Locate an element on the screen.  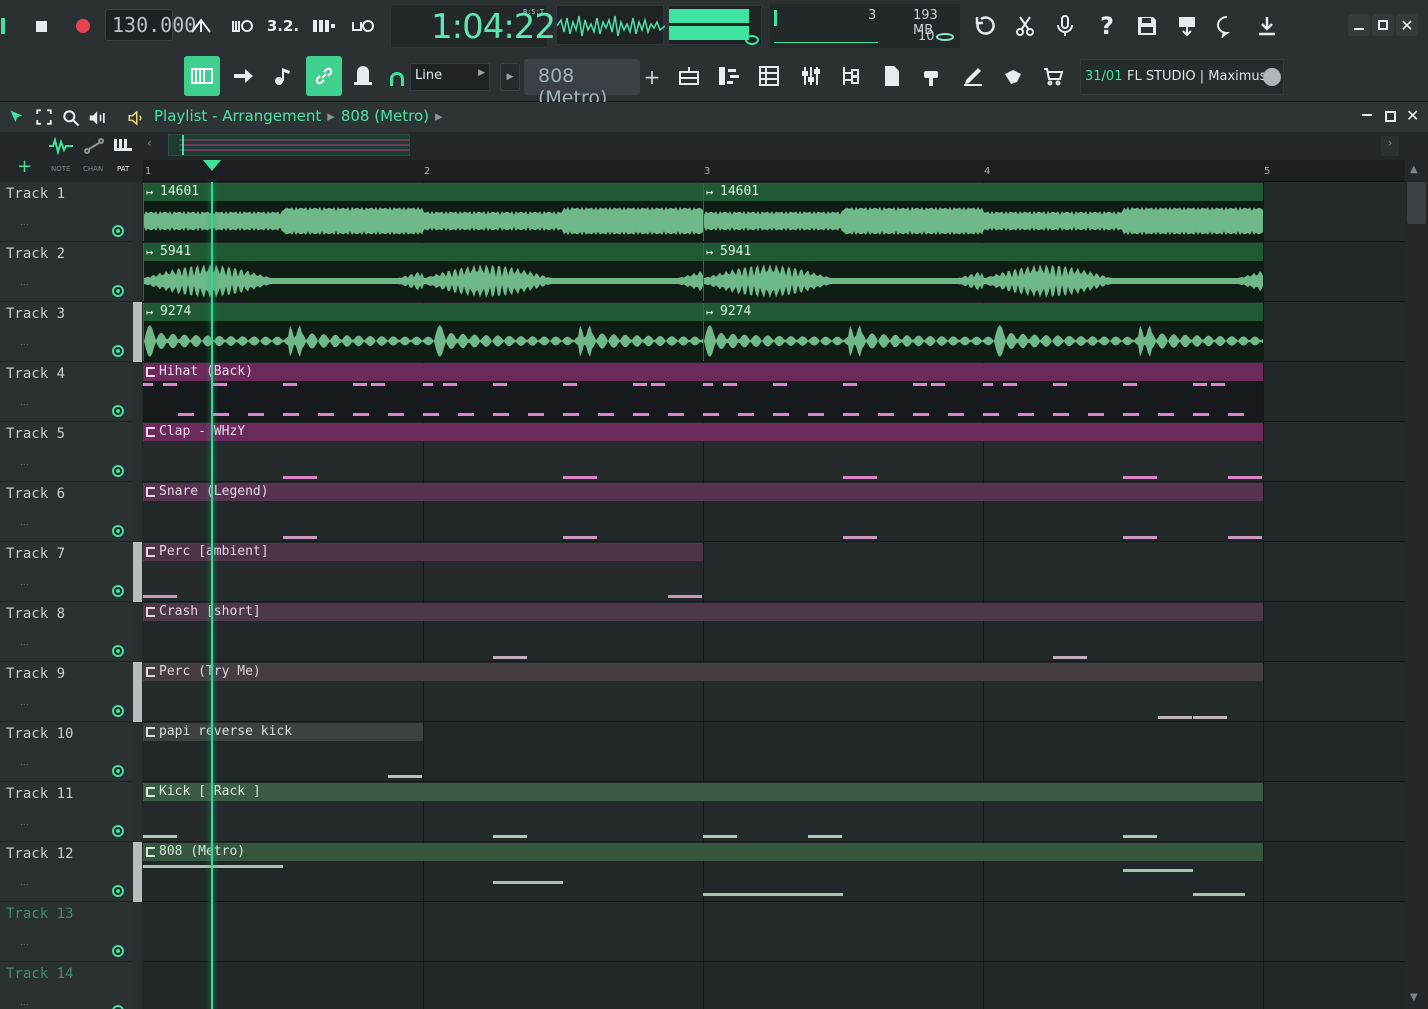
tab-pat: PAT is located at coordinates (123, 169).